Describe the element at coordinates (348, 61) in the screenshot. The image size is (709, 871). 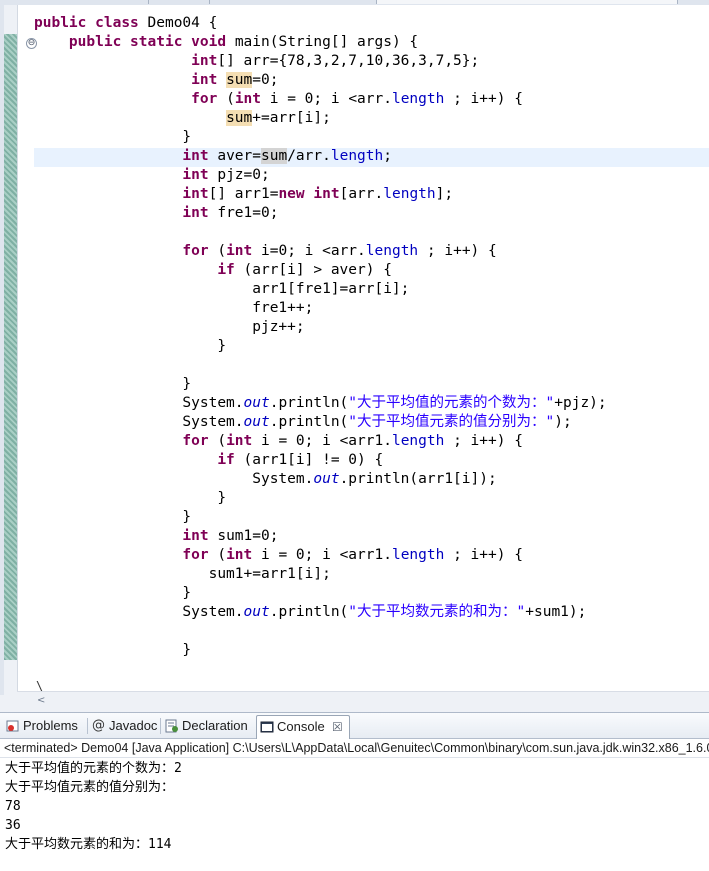
I see `code-token: [] arr={78,3,2,7,10,36,3,7,5};` at that location.